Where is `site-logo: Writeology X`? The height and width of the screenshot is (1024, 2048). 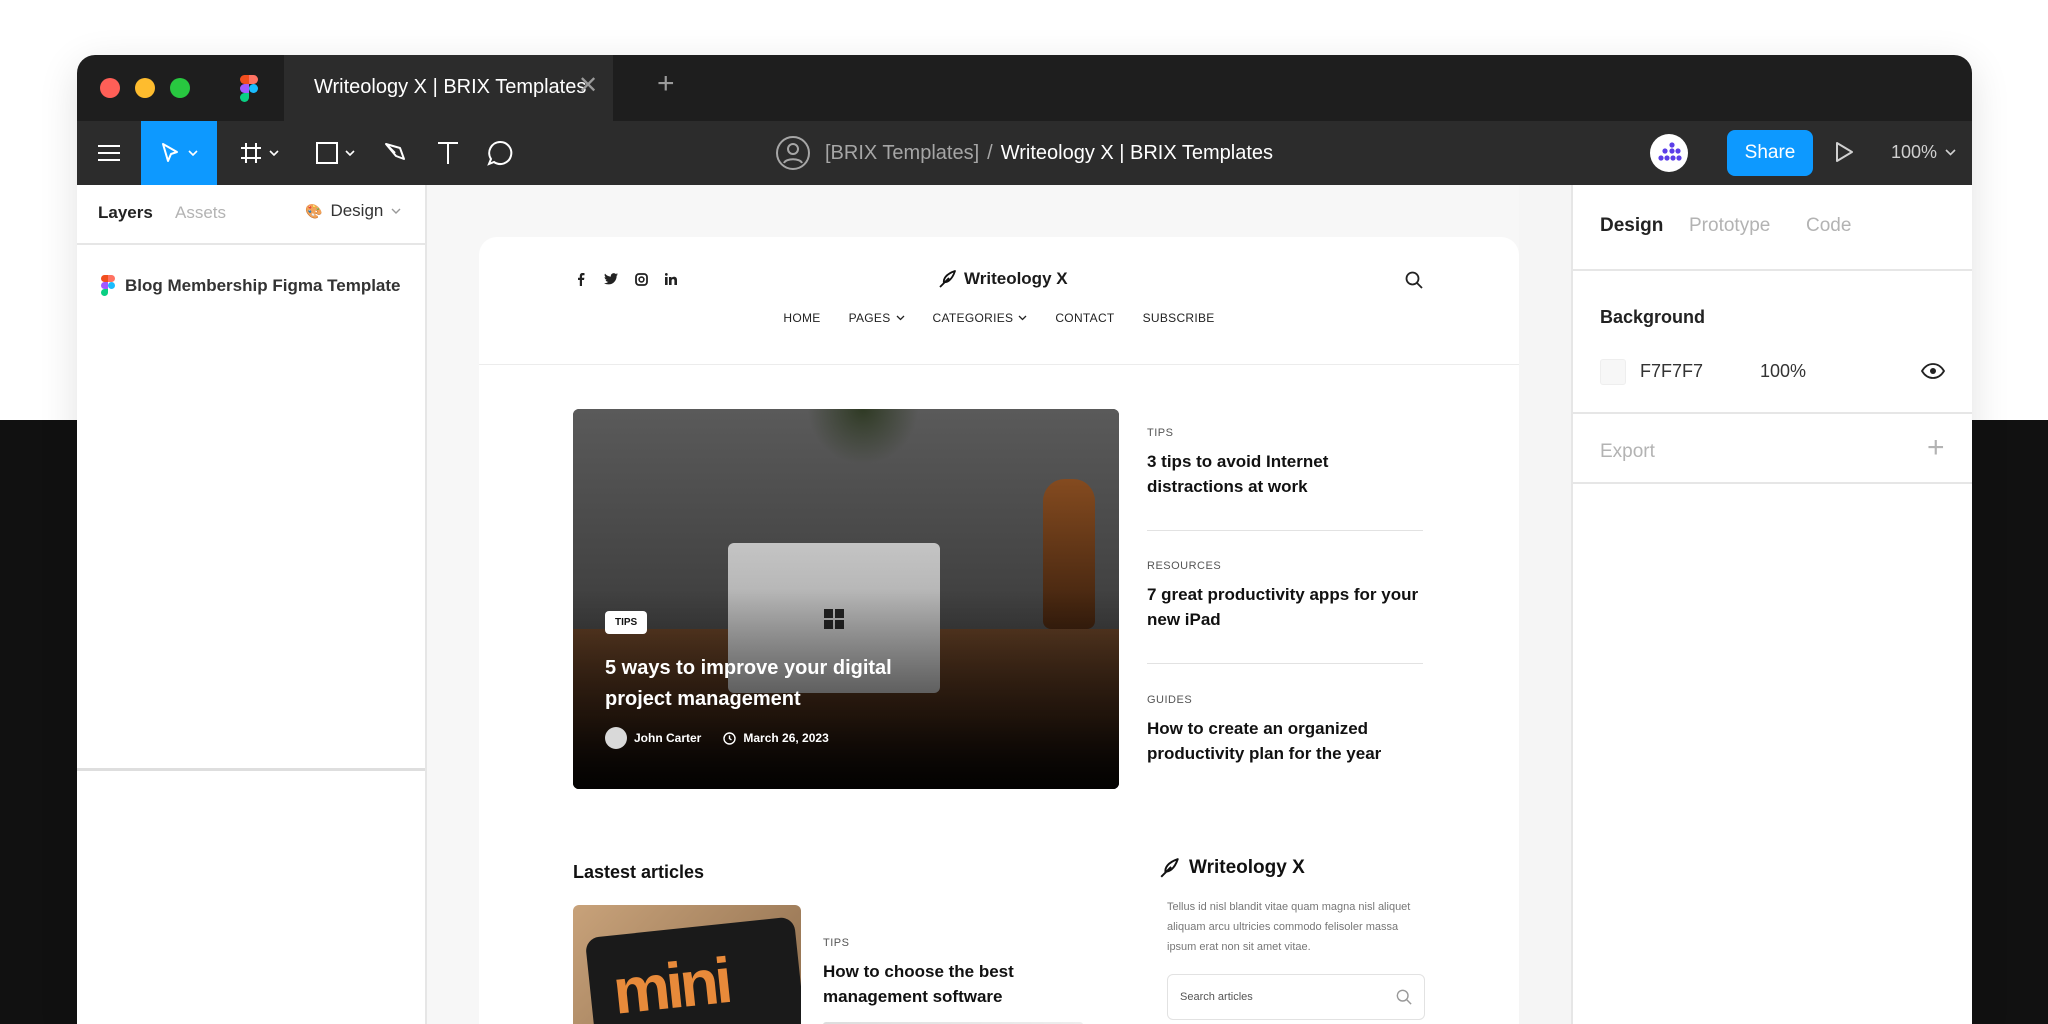 site-logo: Writeology X is located at coordinates (1003, 279).